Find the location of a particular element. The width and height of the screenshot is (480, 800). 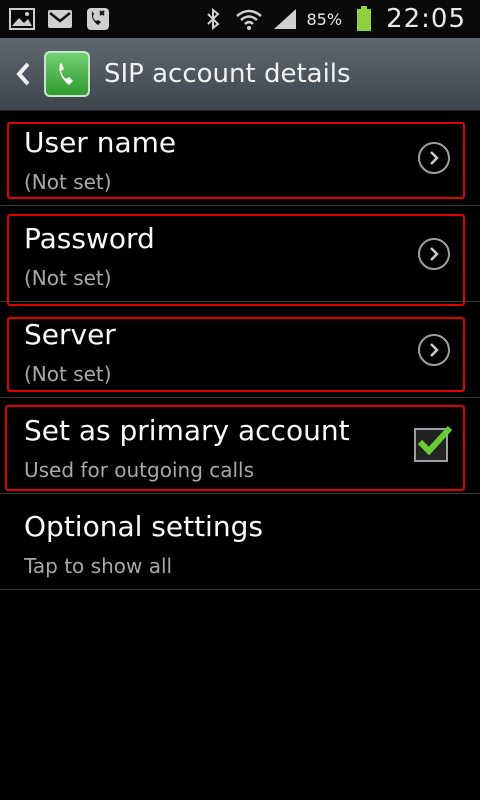

action-bar: SIP account details is located at coordinates (240, 74).